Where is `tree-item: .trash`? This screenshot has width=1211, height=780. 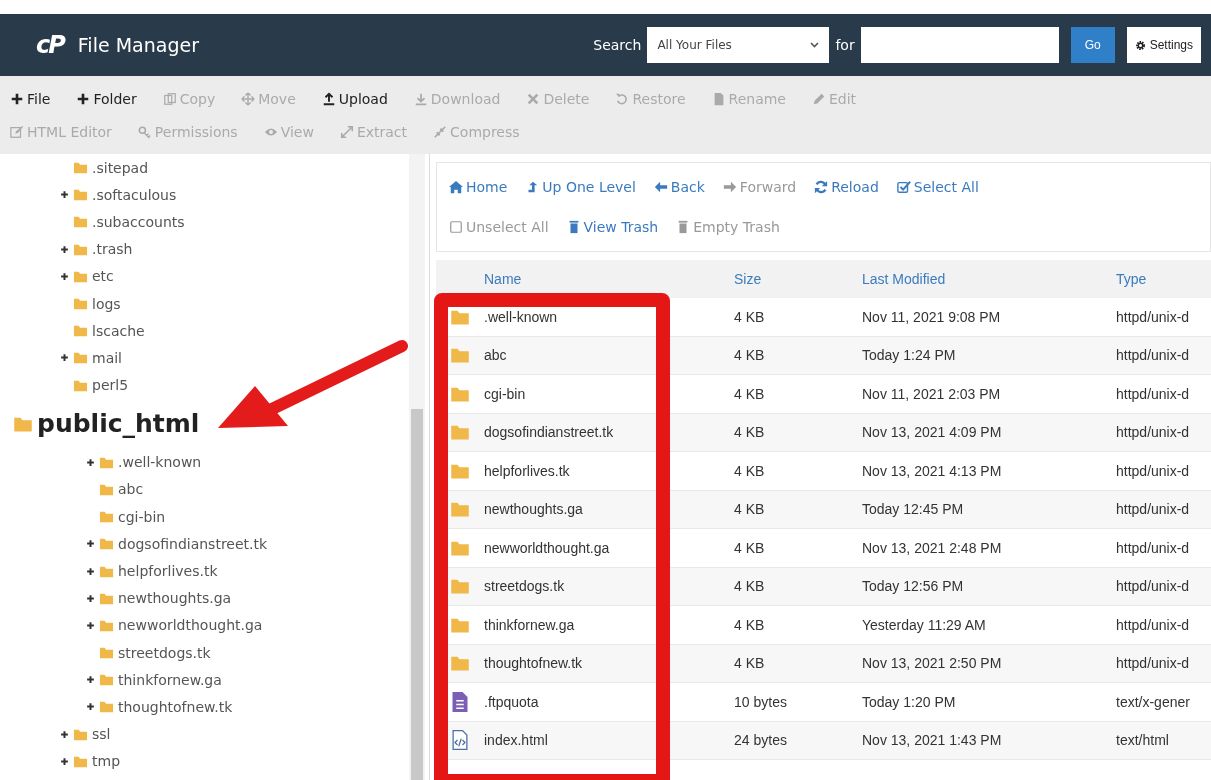
tree-item: .trash is located at coordinates (112, 249).